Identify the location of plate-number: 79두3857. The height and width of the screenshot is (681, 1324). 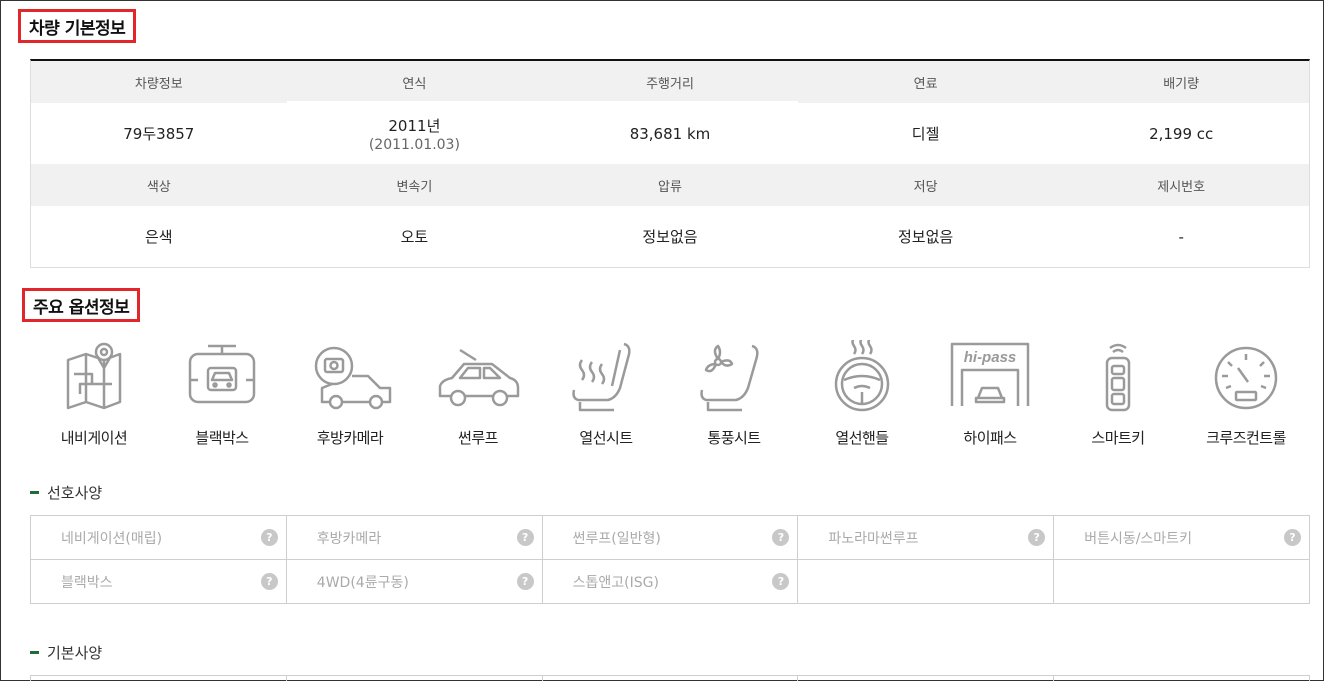
(159, 134).